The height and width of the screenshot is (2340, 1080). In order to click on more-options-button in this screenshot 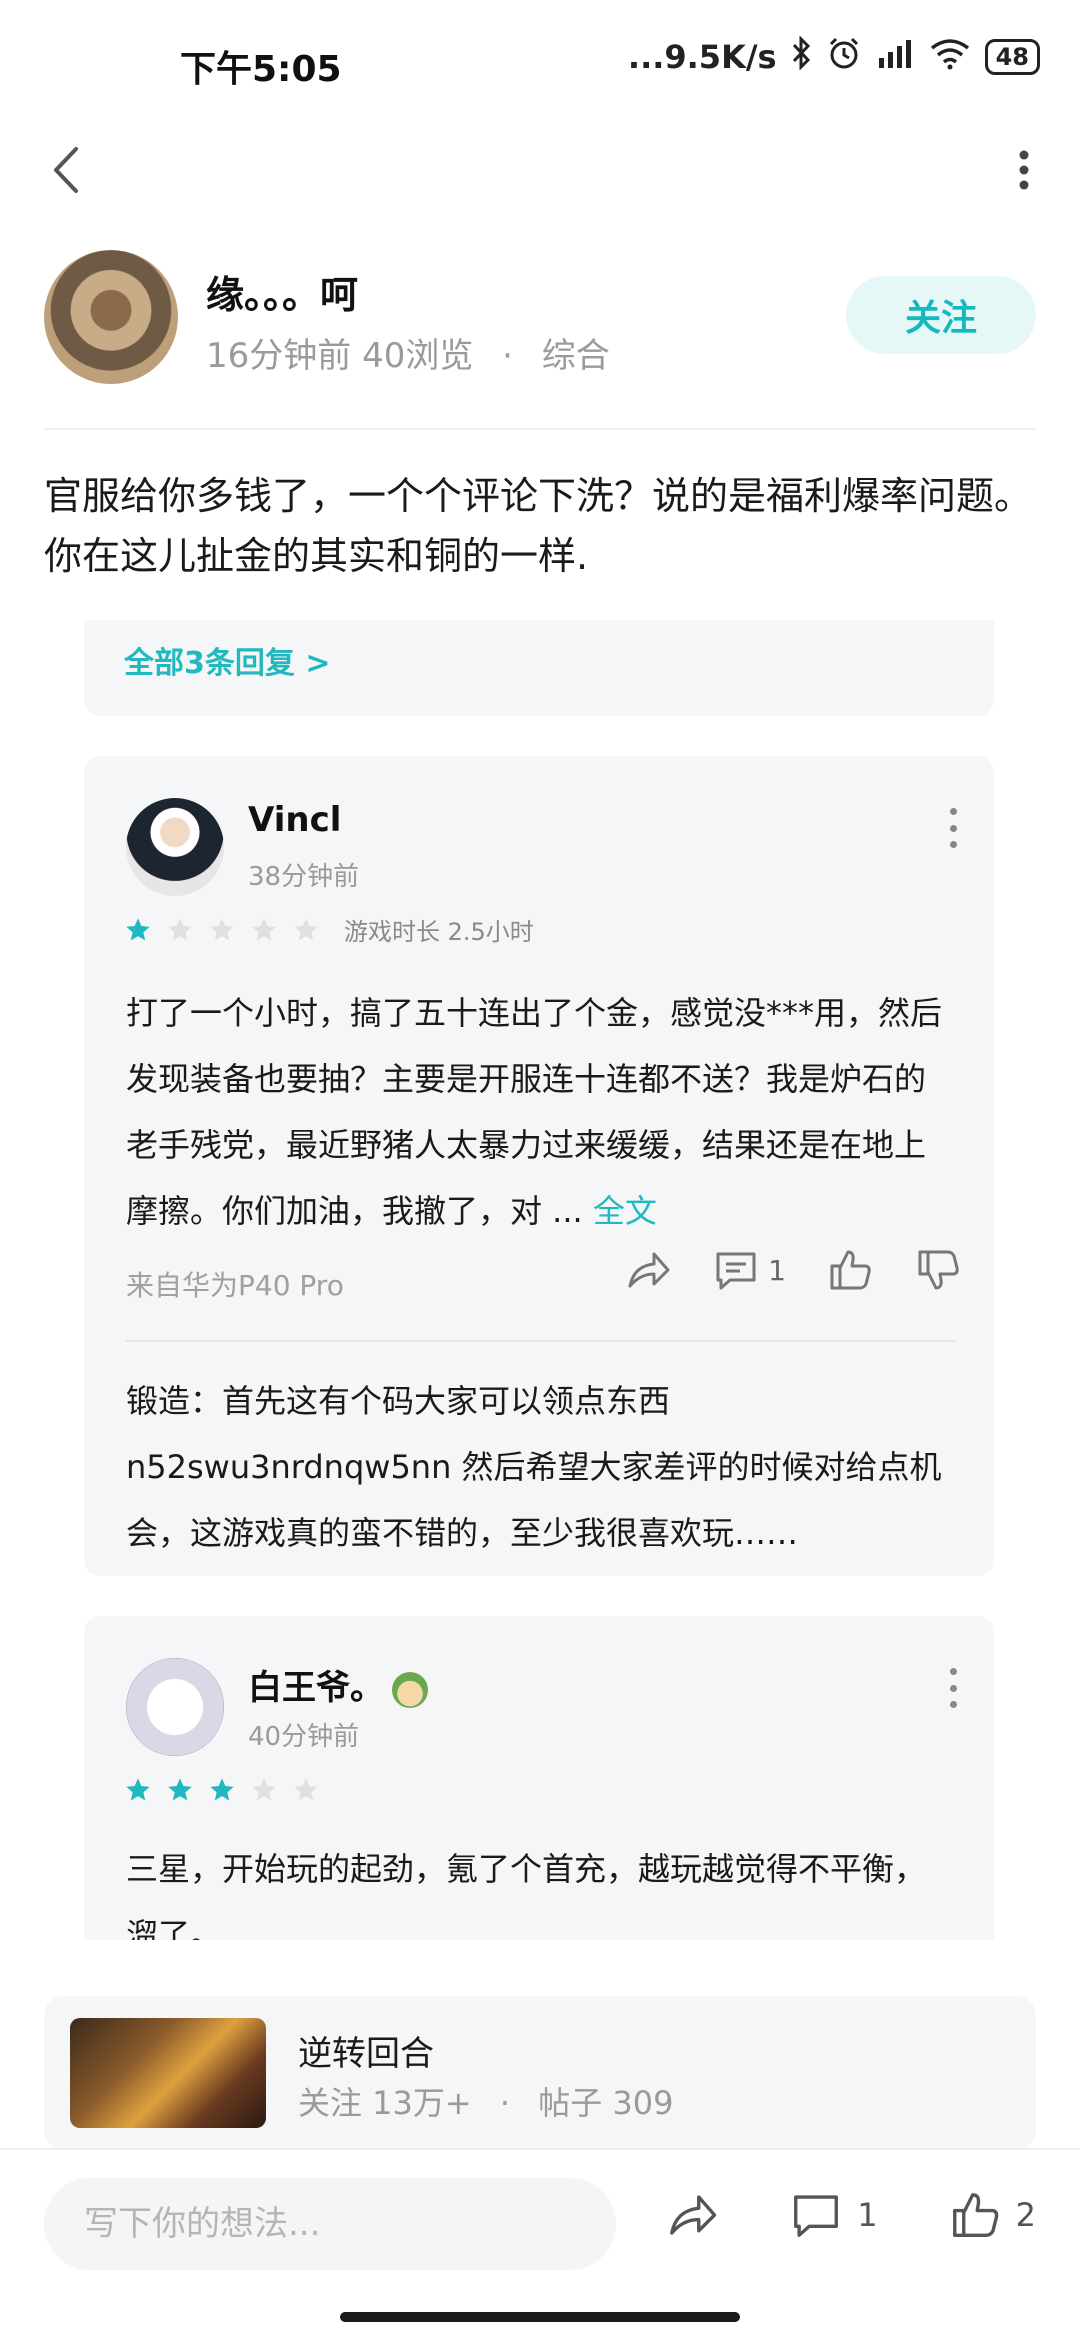, I will do `click(1024, 170)`.